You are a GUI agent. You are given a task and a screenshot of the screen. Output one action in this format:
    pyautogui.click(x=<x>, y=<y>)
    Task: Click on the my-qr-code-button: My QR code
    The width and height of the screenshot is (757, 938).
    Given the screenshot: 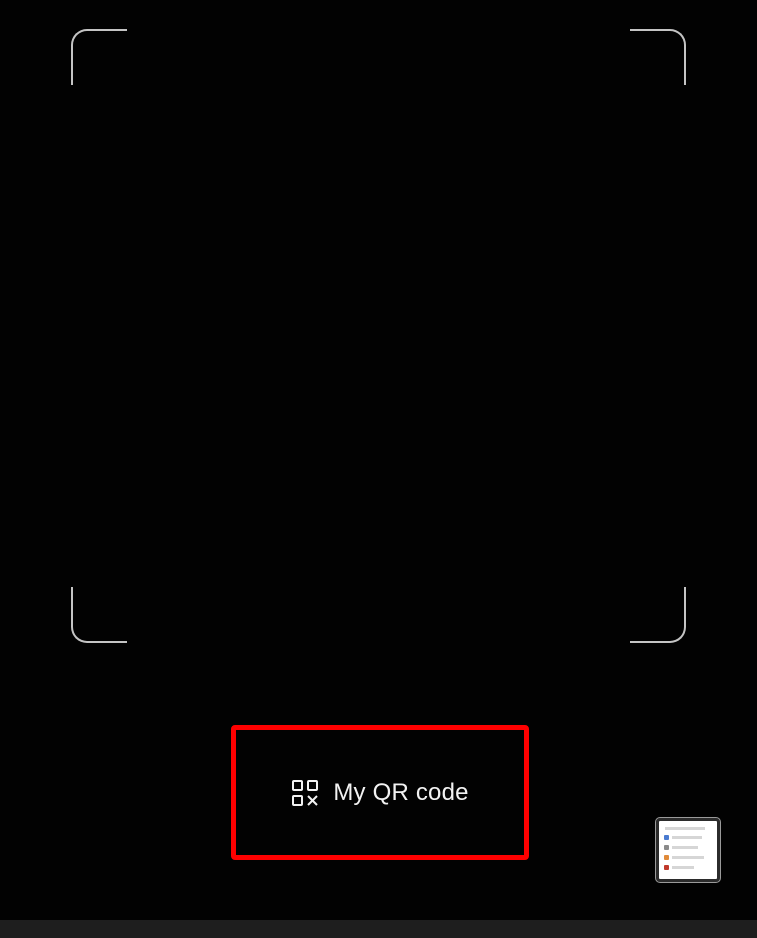 What is the action you would take?
    pyautogui.click(x=380, y=792)
    